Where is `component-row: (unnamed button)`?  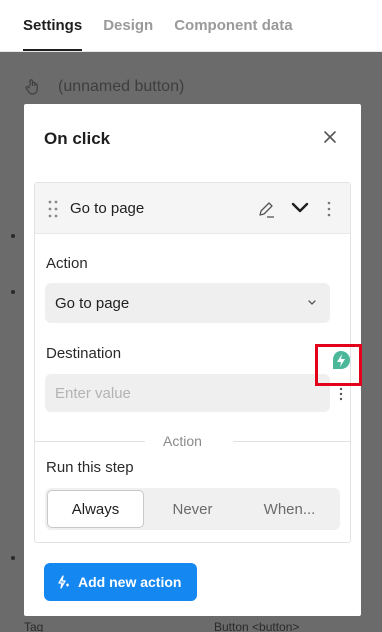
component-row: (unnamed button) is located at coordinates (104, 87).